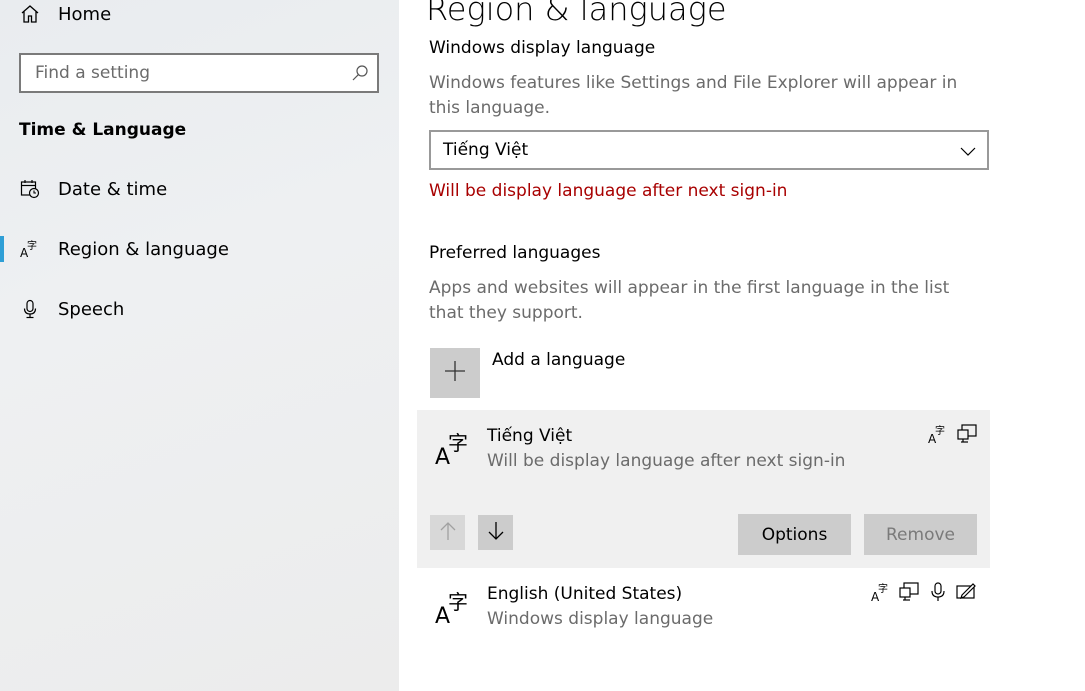 The image size is (1085, 691). I want to click on preferred-languages-heading: Preferred languages, so click(515, 253).